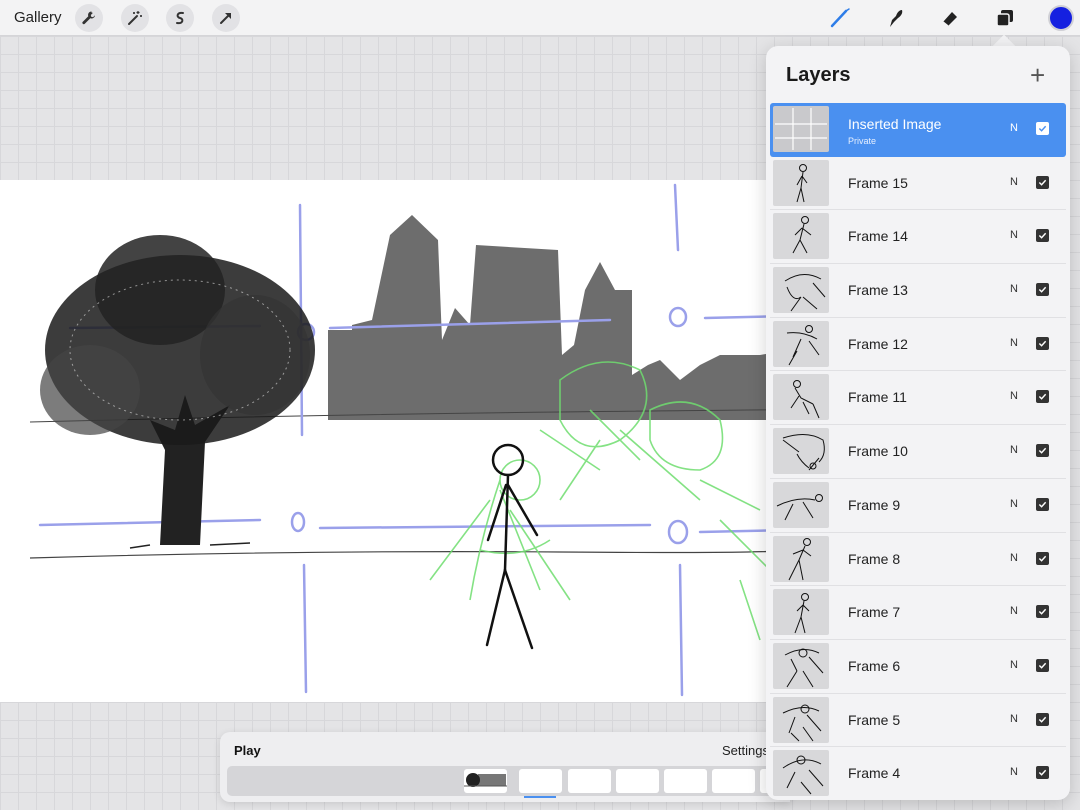 The width and height of the screenshot is (1080, 810). I want to click on smudge-icon, so click(895, 18).